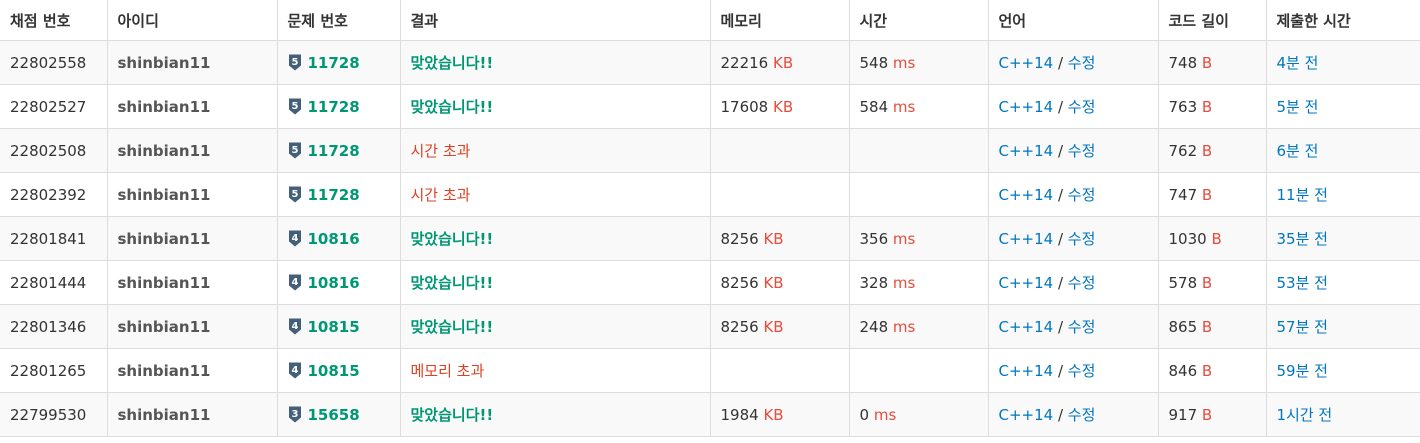  What do you see at coordinates (1305, 415) in the screenshot?
I see `submitted-at-link: 1시간 전` at bounding box center [1305, 415].